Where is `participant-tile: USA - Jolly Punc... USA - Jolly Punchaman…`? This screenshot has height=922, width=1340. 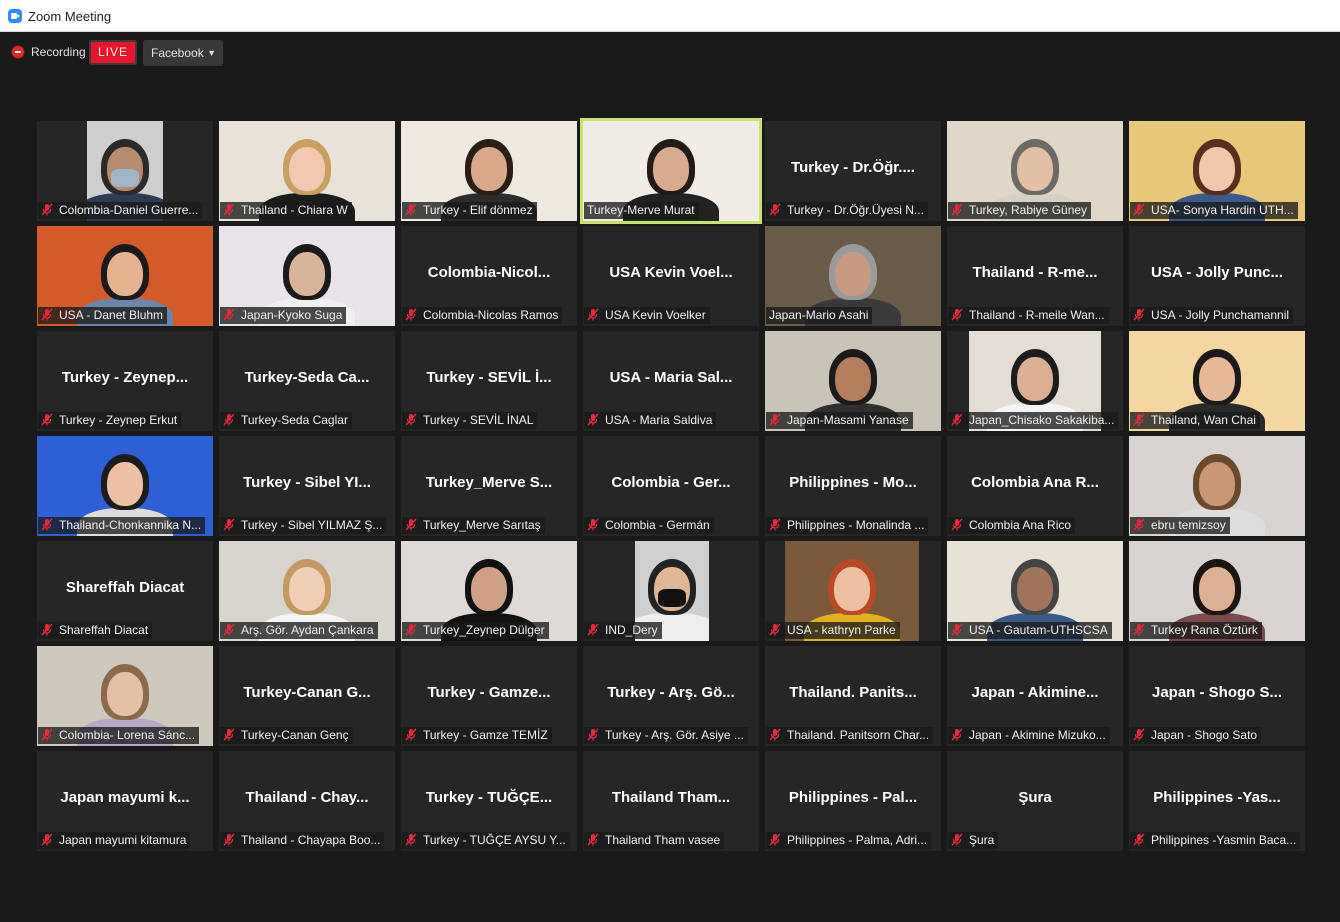 participant-tile: USA - Jolly Punc... USA - Jolly Punchaman… is located at coordinates (1217, 276).